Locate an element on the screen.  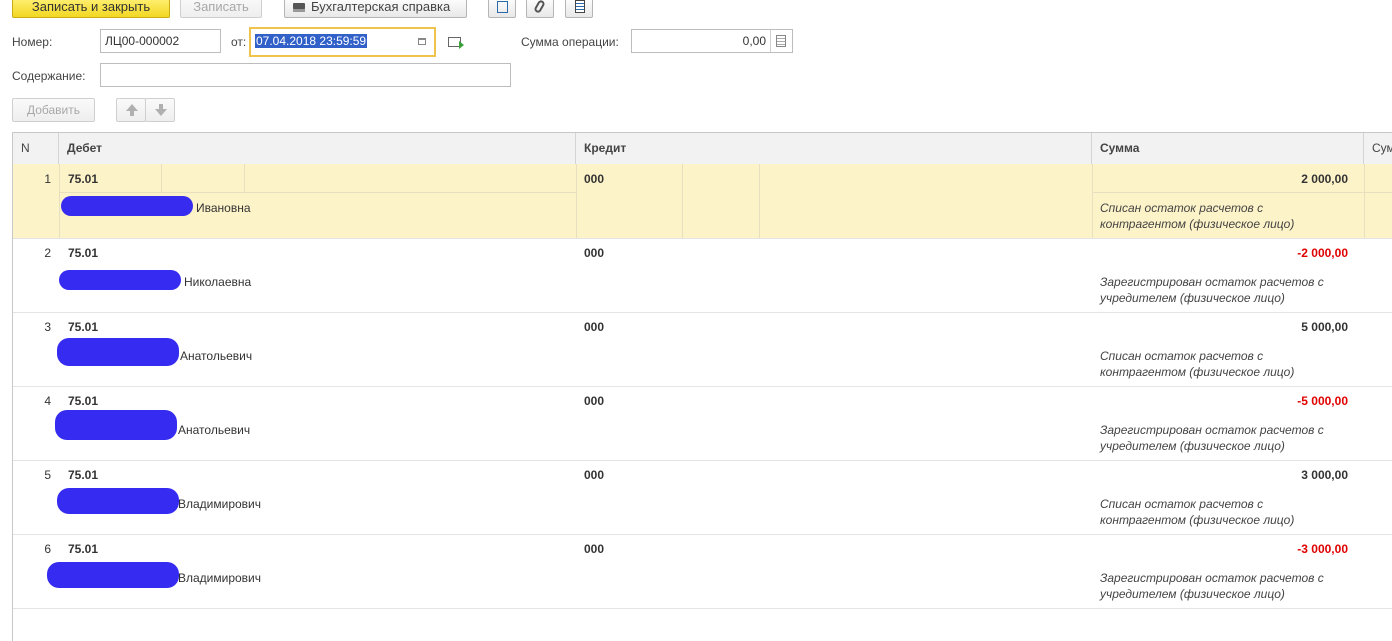
number-field: ЛЦ00-000002 is located at coordinates (160, 41).